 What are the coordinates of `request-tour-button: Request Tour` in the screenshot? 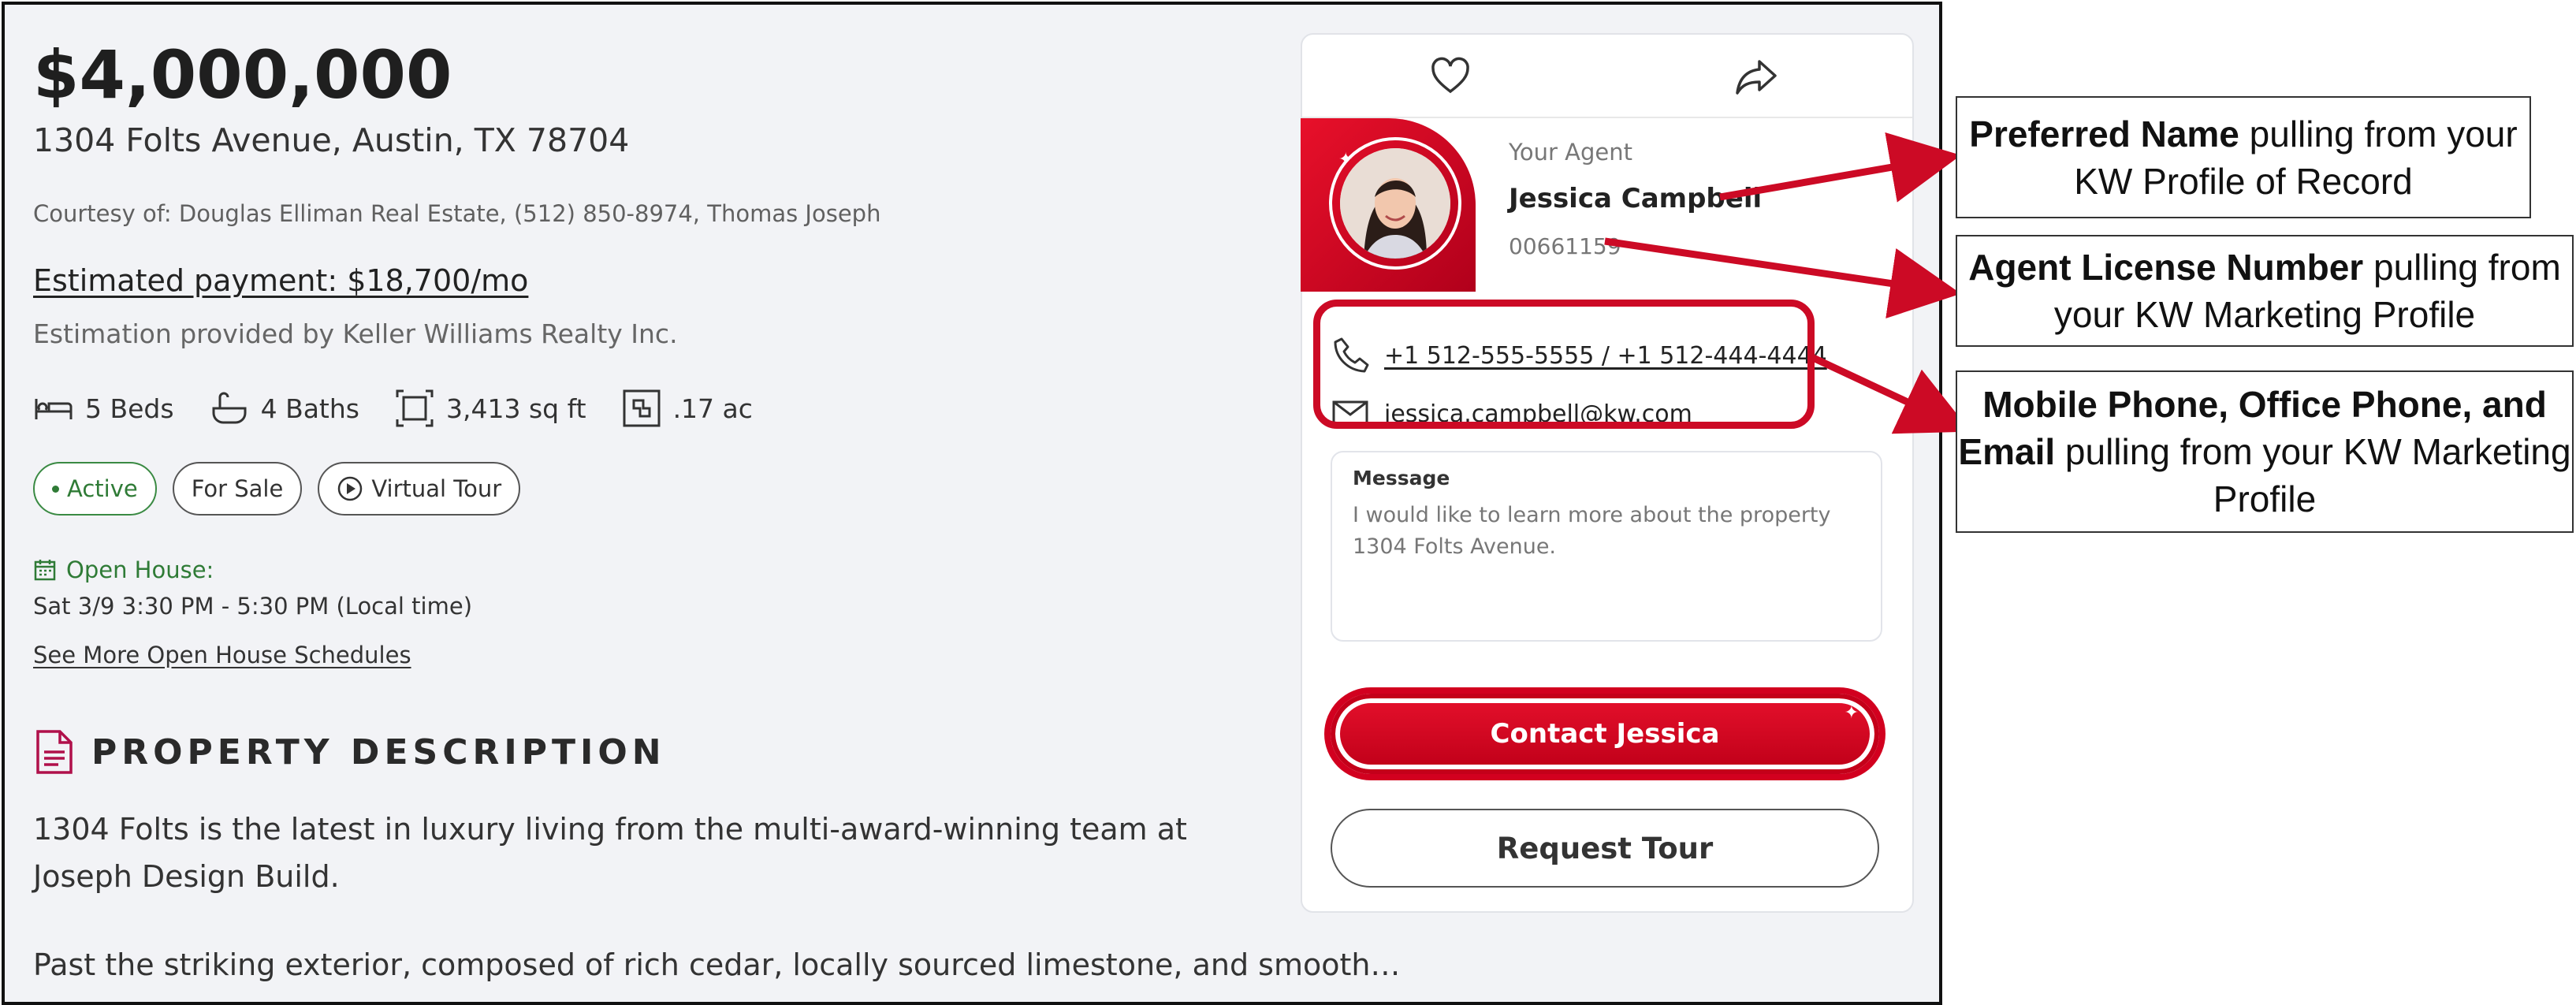 It's located at (1605, 848).